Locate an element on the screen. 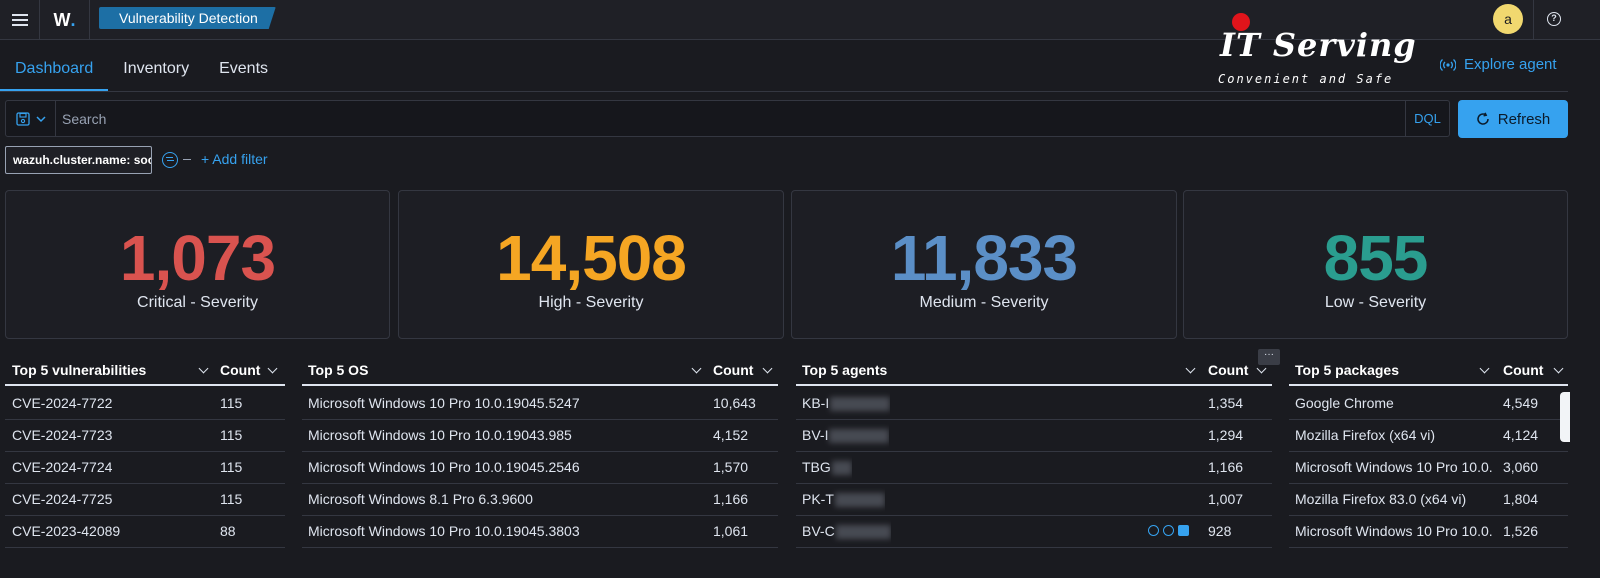 The image size is (1600, 578). table-row: Mozilla Firefox (x64 vi) 4,124 is located at coordinates (1428, 436).